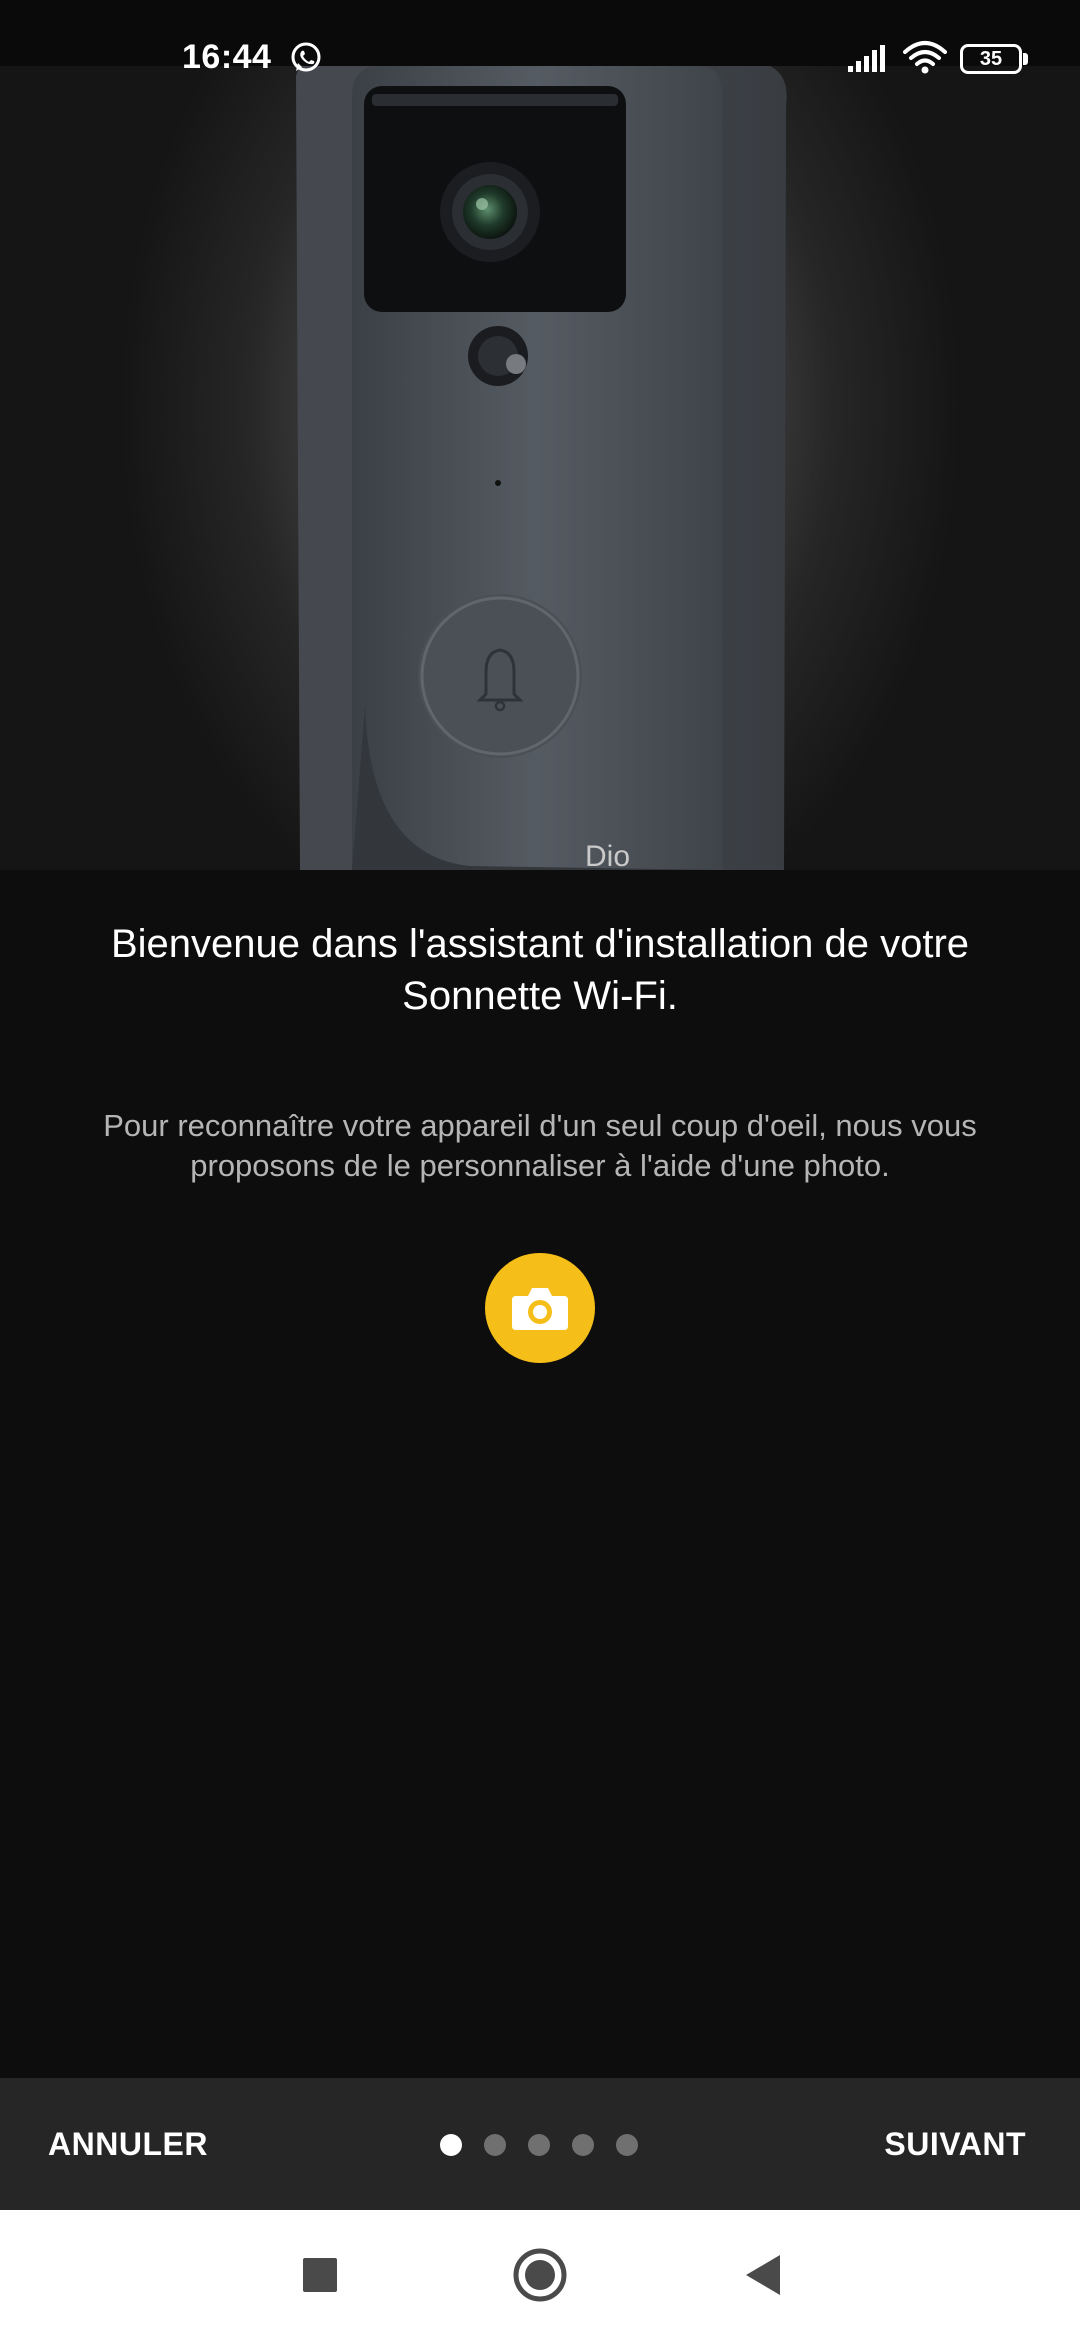  I want to click on battery-icon: 35, so click(994, 59).